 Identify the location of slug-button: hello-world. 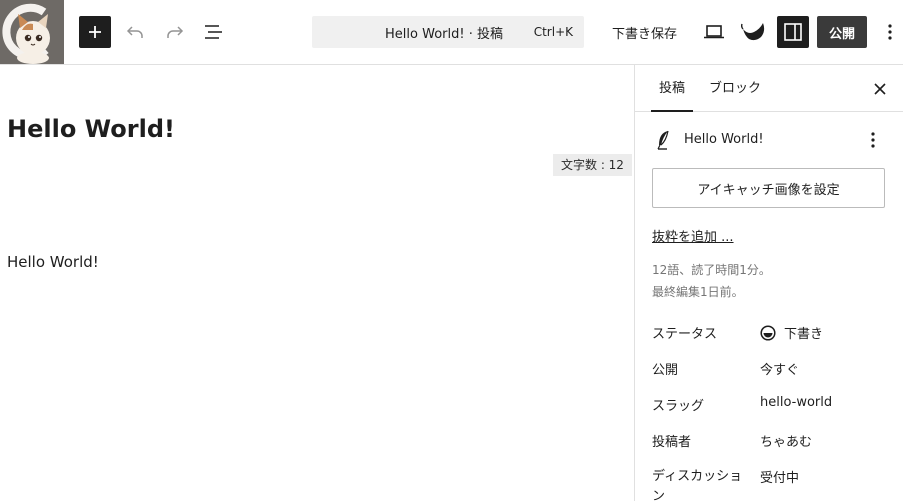
(796, 402).